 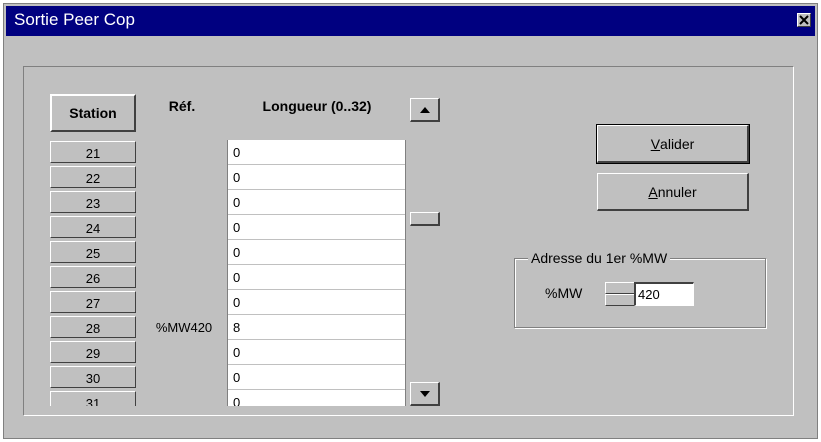 I want to click on spinner-up-button, so click(x=620, y=288).